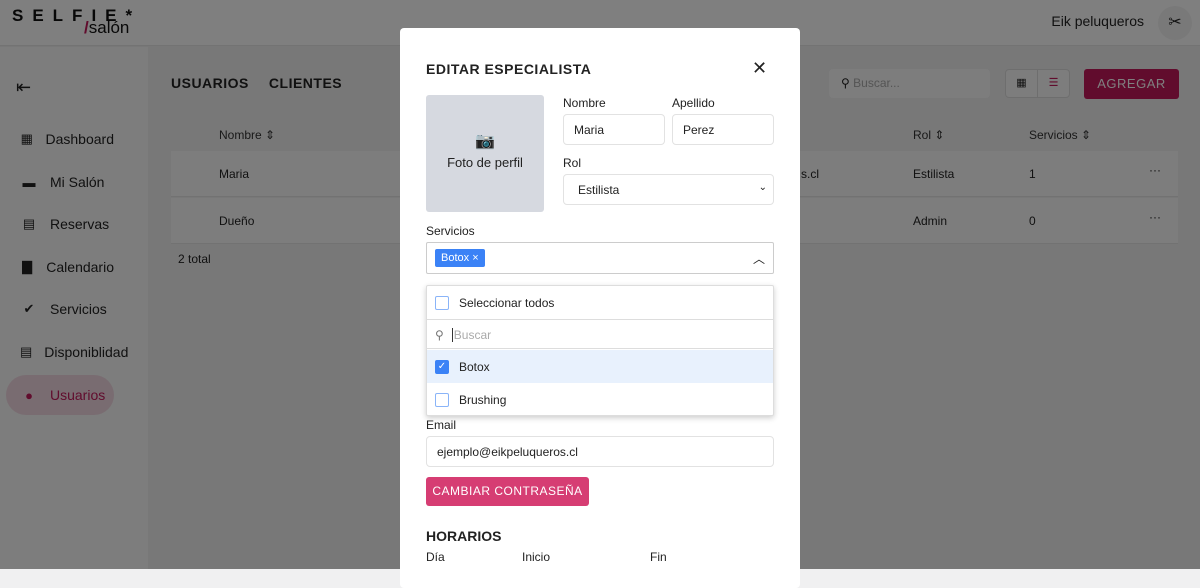 The image size is (1200, 588). I want to click on select-all-option: Seleccionar todos, so click(600, 303).